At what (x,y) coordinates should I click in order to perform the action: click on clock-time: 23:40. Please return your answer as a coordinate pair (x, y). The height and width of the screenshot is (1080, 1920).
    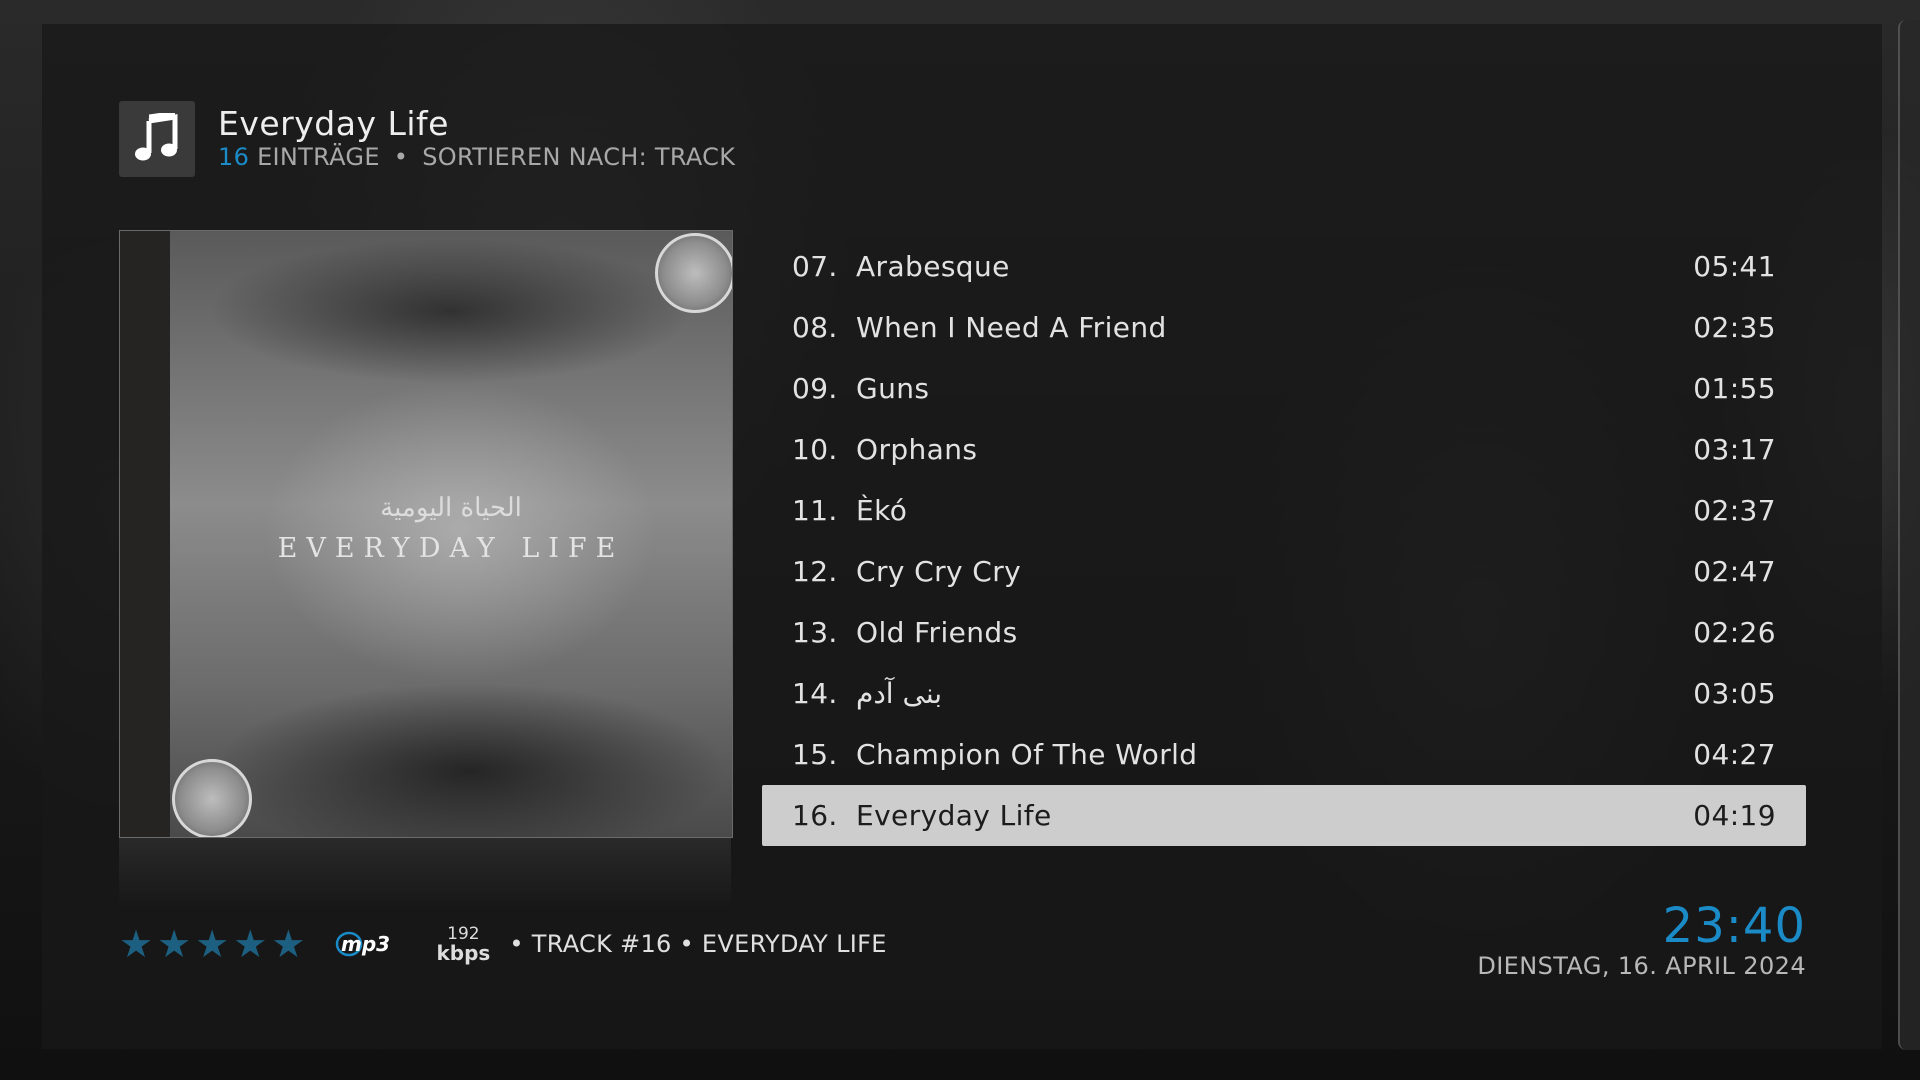
    Looking at the image, I should click on (1734, 926).